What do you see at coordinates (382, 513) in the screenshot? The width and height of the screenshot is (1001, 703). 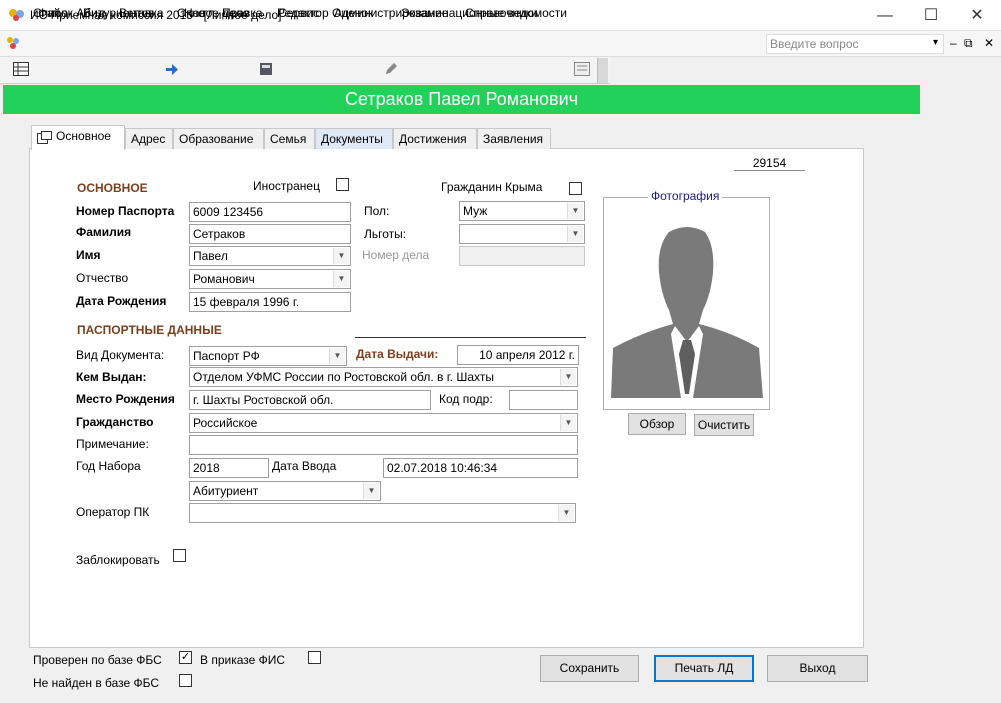 I see `operator-combo: ▼` at bounding box center [382, 513].